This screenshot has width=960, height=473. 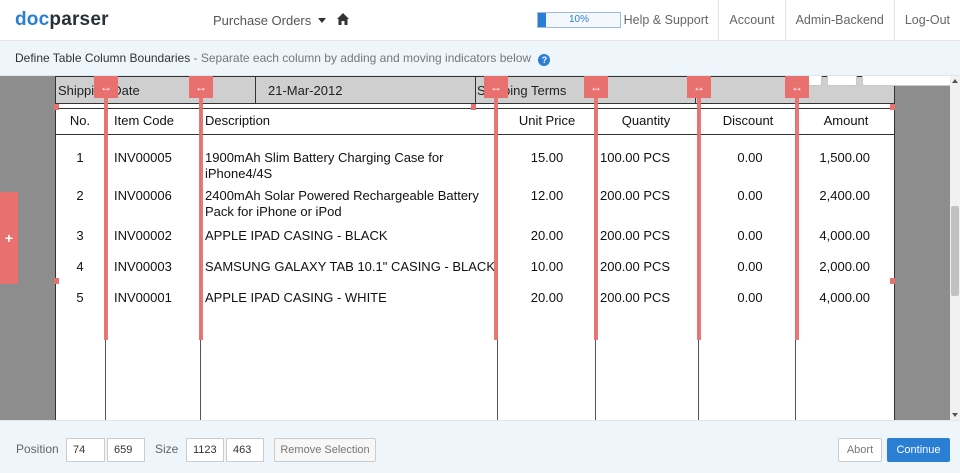 I want to click on row-3-amount: 4,000.00, so click(x=844, y=235).